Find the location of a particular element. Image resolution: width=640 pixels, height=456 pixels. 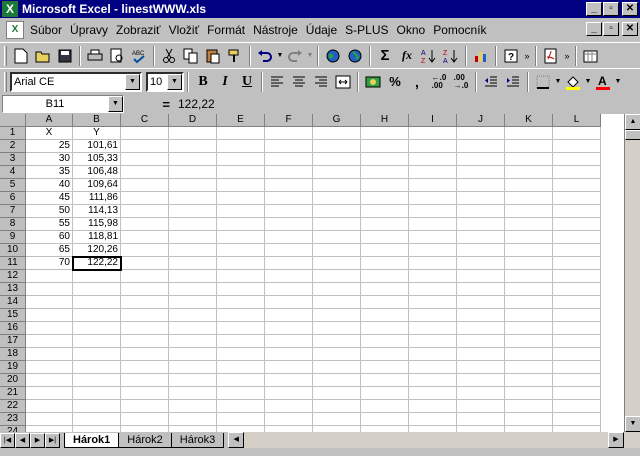

redo-dropdown-icon: ▼ is located at coordinates (310, 56).